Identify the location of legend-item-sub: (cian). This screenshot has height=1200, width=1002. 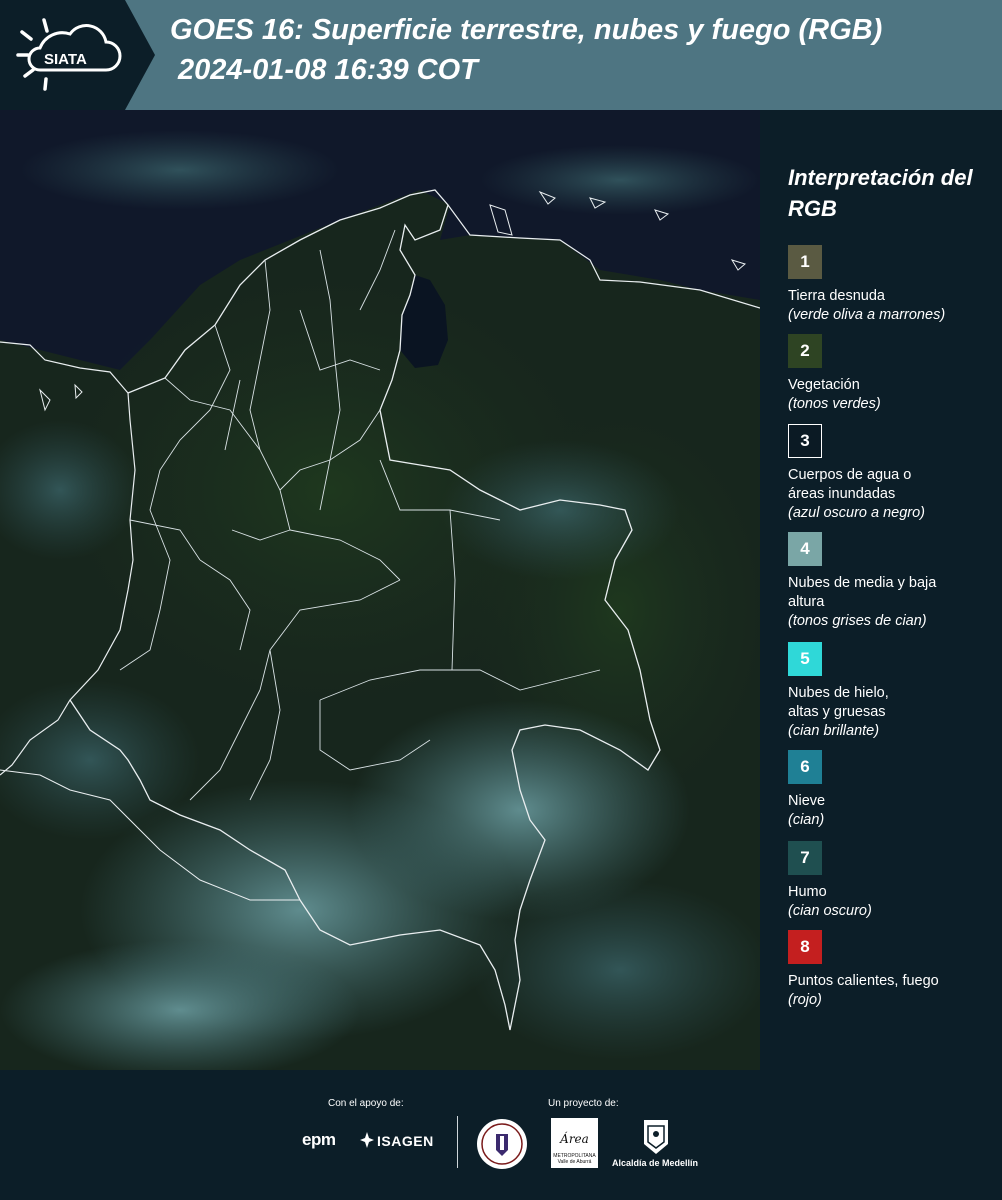
(806, 820).